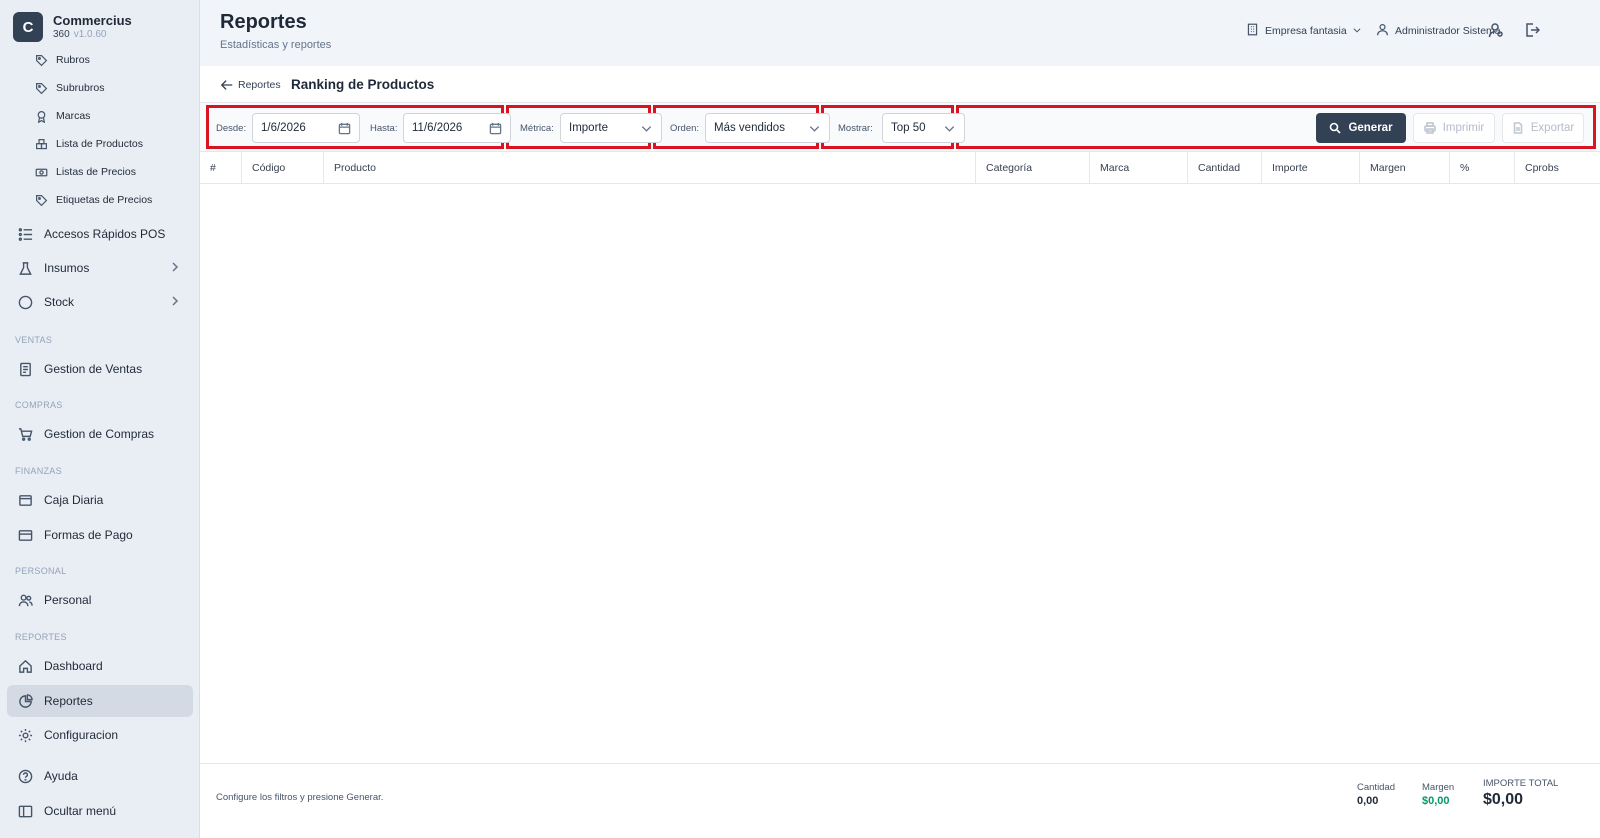  I want to click on sidebar-item-dashboard: Dashboard, so click(100, 666).